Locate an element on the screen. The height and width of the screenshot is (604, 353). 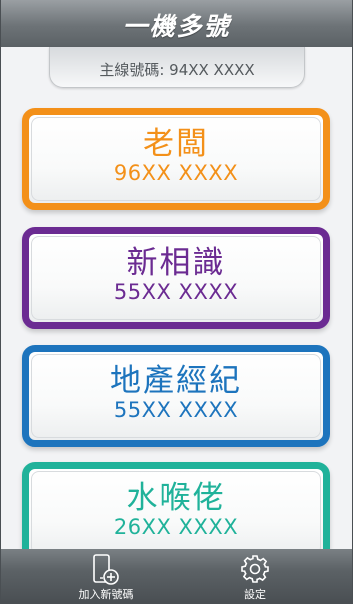
main-line-label: 主線號碼: 94XX XXXX is located at coordinates (177, 70).